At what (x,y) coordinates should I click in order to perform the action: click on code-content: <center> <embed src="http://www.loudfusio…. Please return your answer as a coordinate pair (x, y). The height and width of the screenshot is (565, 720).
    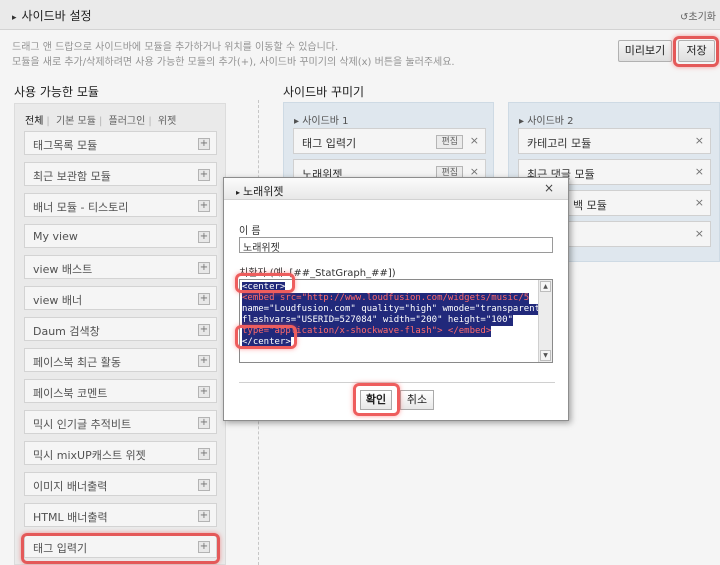
    Looking at the image, I should click on (394, 315).